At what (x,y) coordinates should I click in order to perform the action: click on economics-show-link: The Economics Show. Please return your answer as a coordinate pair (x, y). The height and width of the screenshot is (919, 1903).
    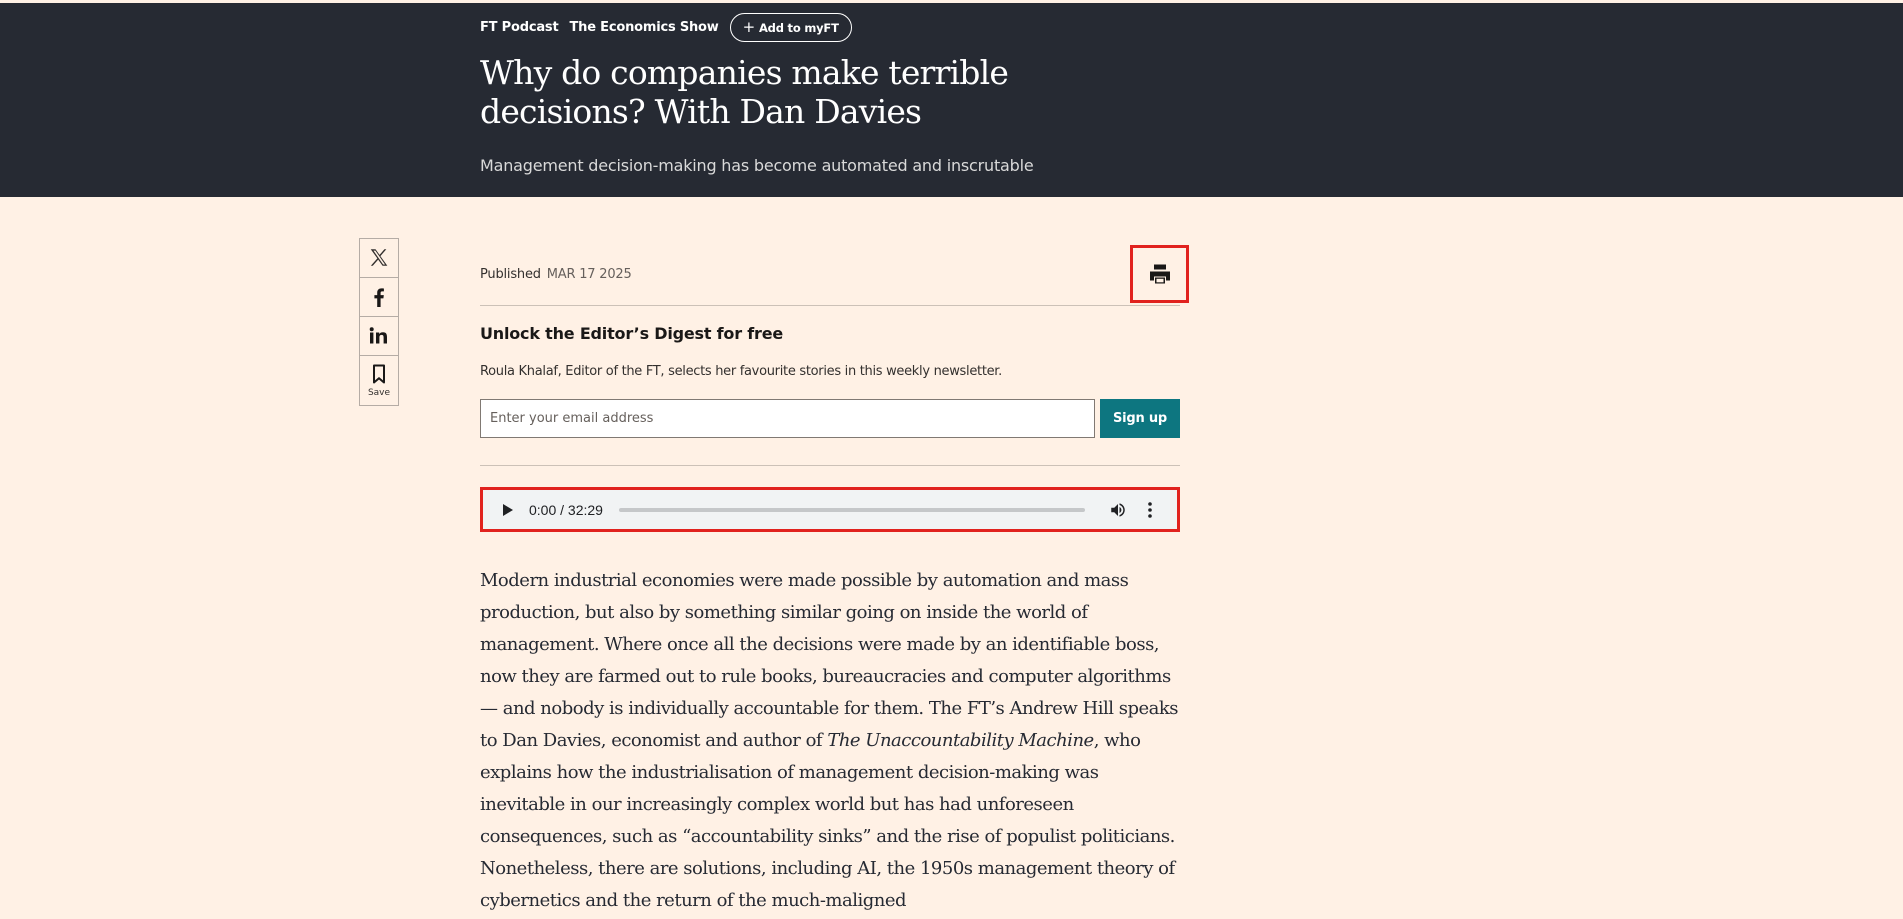
    Looking at the image, I should click on (643, 27).